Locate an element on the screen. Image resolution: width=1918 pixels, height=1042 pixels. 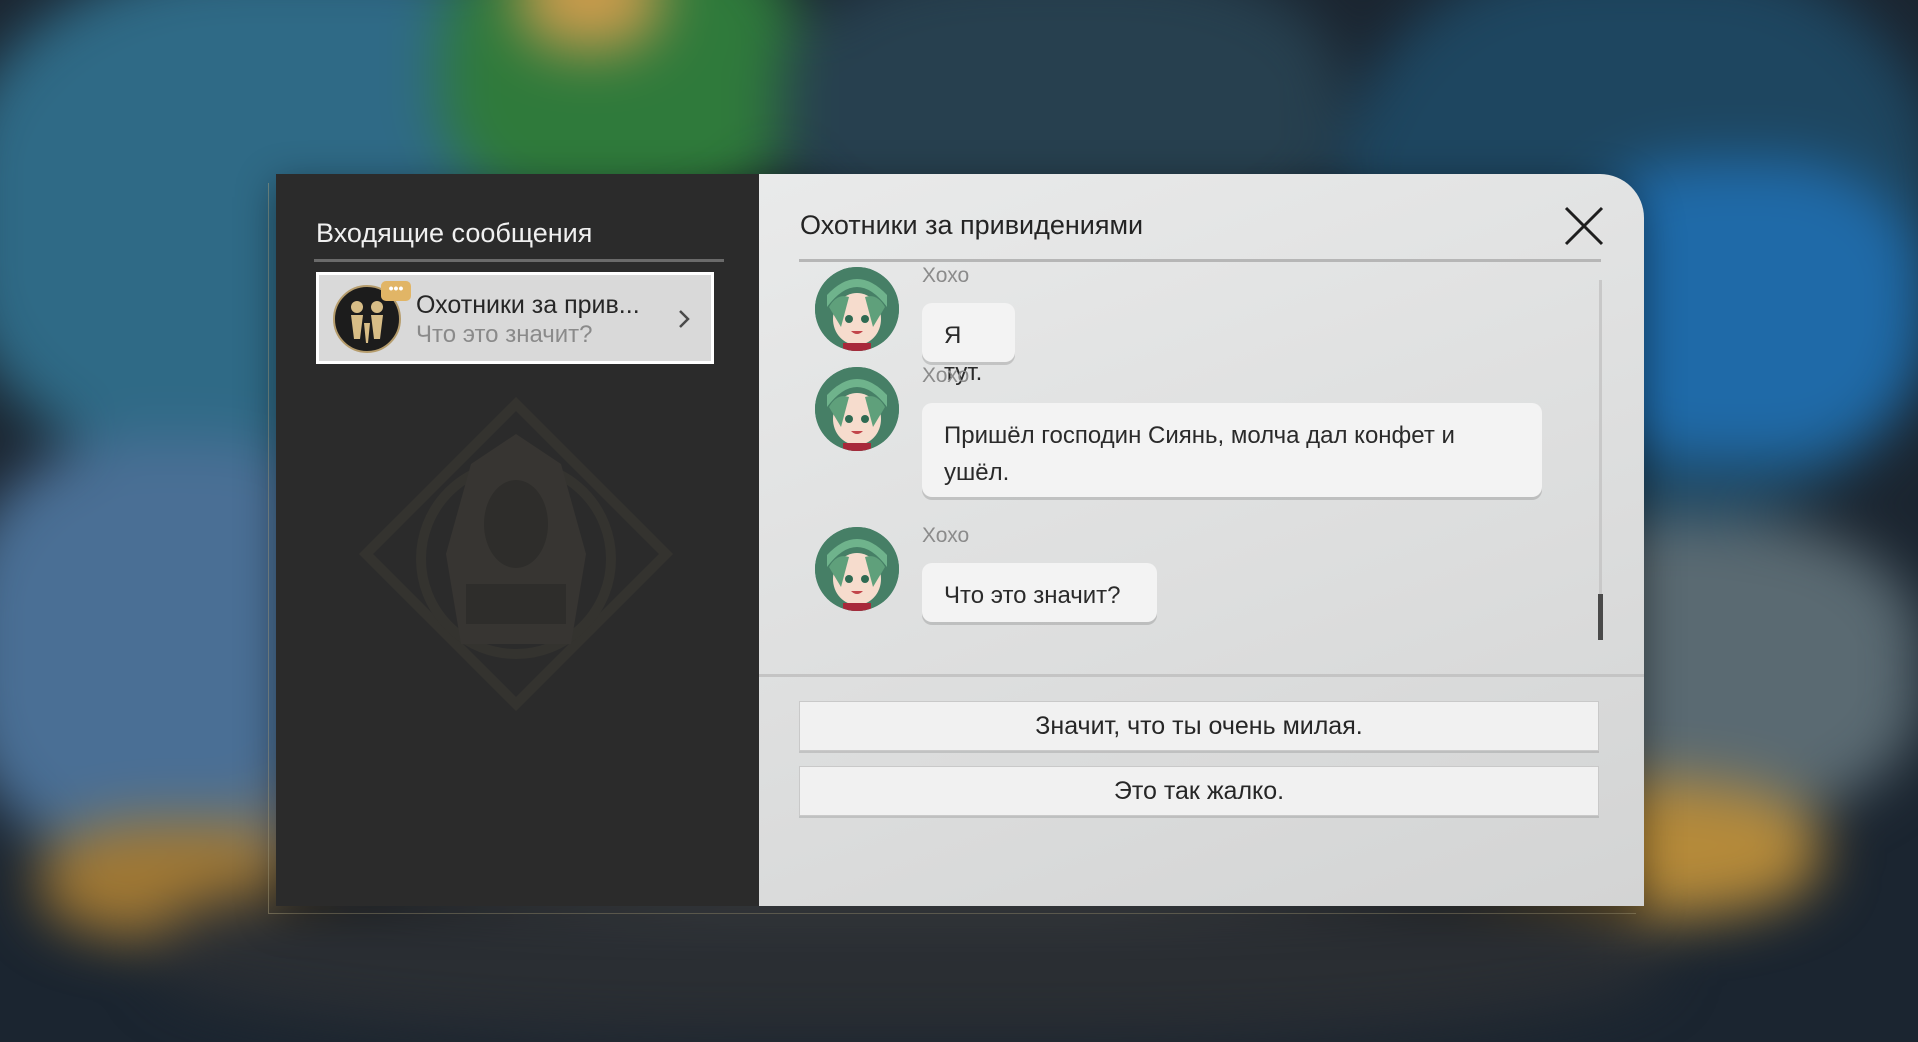
chat-title: Охотники за привидениями is located at coordinates (972, 225).